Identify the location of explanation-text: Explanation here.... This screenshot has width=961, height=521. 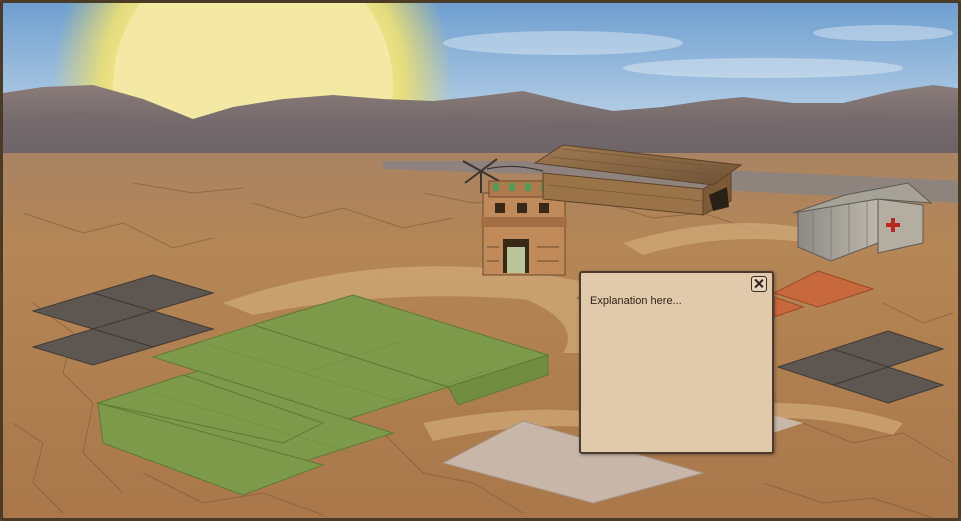
(636, 301).